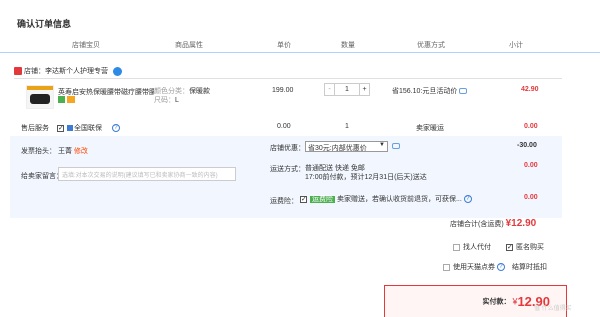 The height and width of the screenshot is (317, 600). Describe the element at coordinates (38, 151) in the screenshot. I see `invoice-label: 发票抬头：` at that location.